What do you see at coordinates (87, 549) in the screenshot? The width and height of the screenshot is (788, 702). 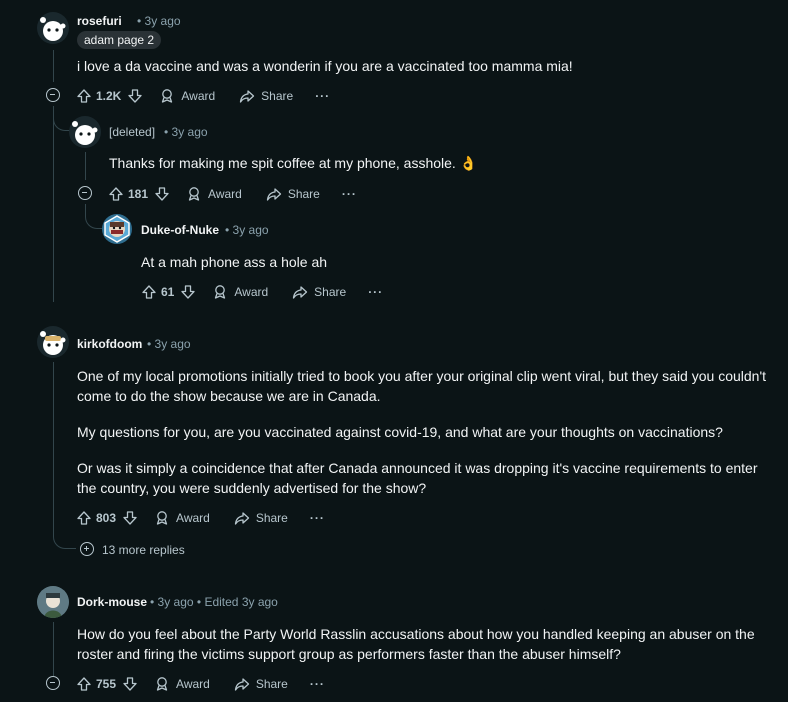 I see `expand-replies-icon` at bounding box center [87, 549].